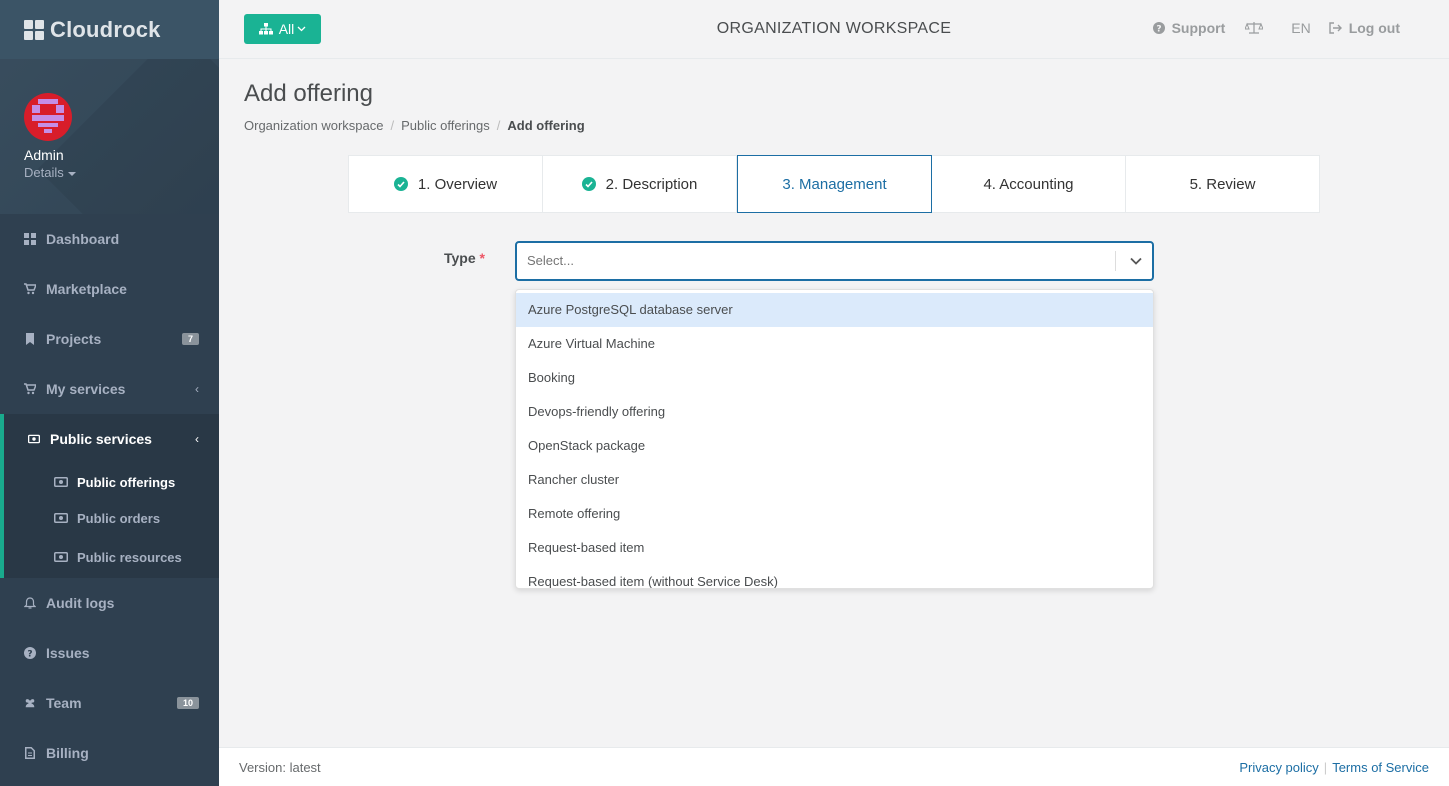 This screenshot has height=786, width=1449. What do you see at coordinates (457, 184) in the screenshot?
I see `wizard-step-label: 1. Overview` at bounding box center [457, 184].